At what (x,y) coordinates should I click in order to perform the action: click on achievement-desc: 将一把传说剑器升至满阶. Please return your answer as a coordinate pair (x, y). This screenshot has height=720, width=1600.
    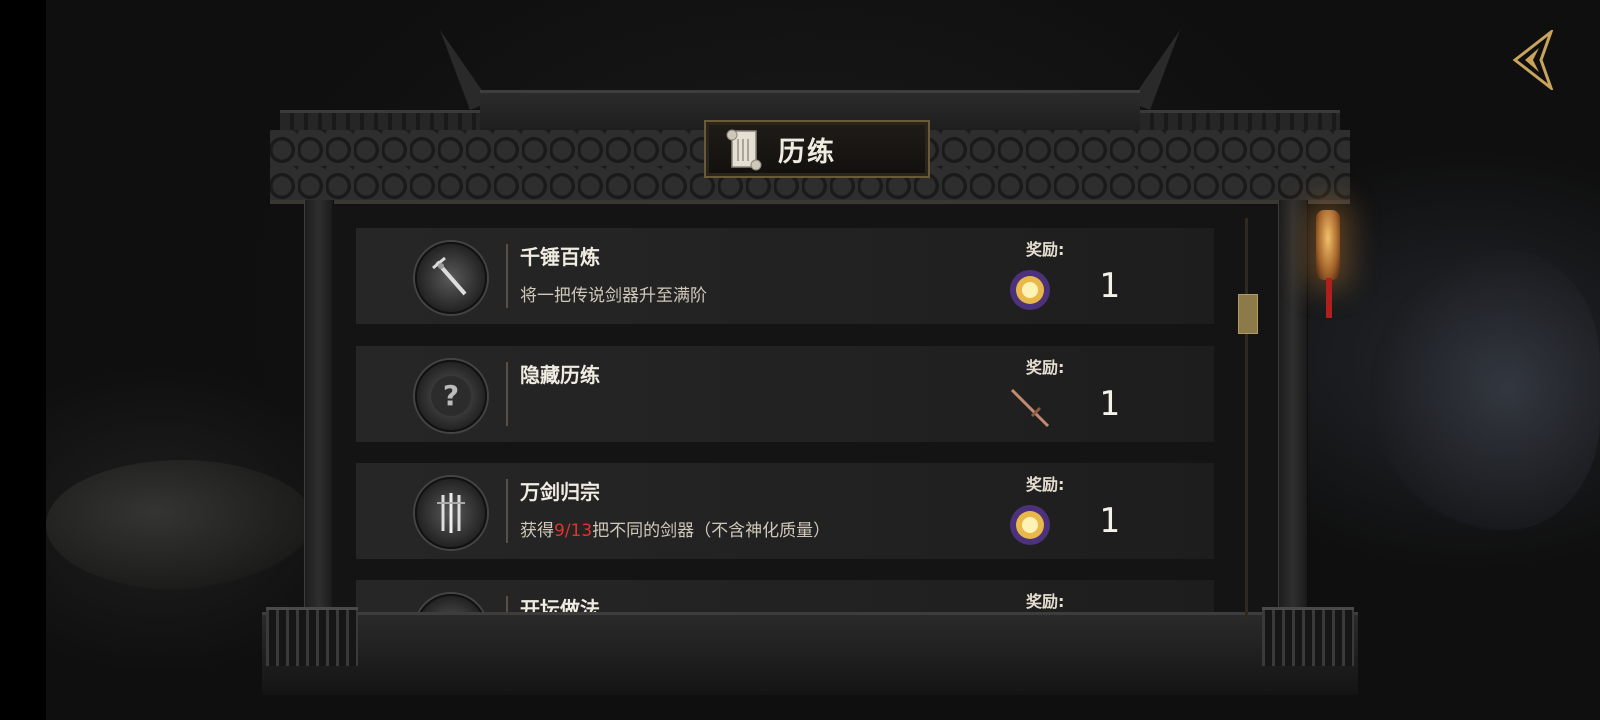
    Looking at the image, I should click on (613, 296).